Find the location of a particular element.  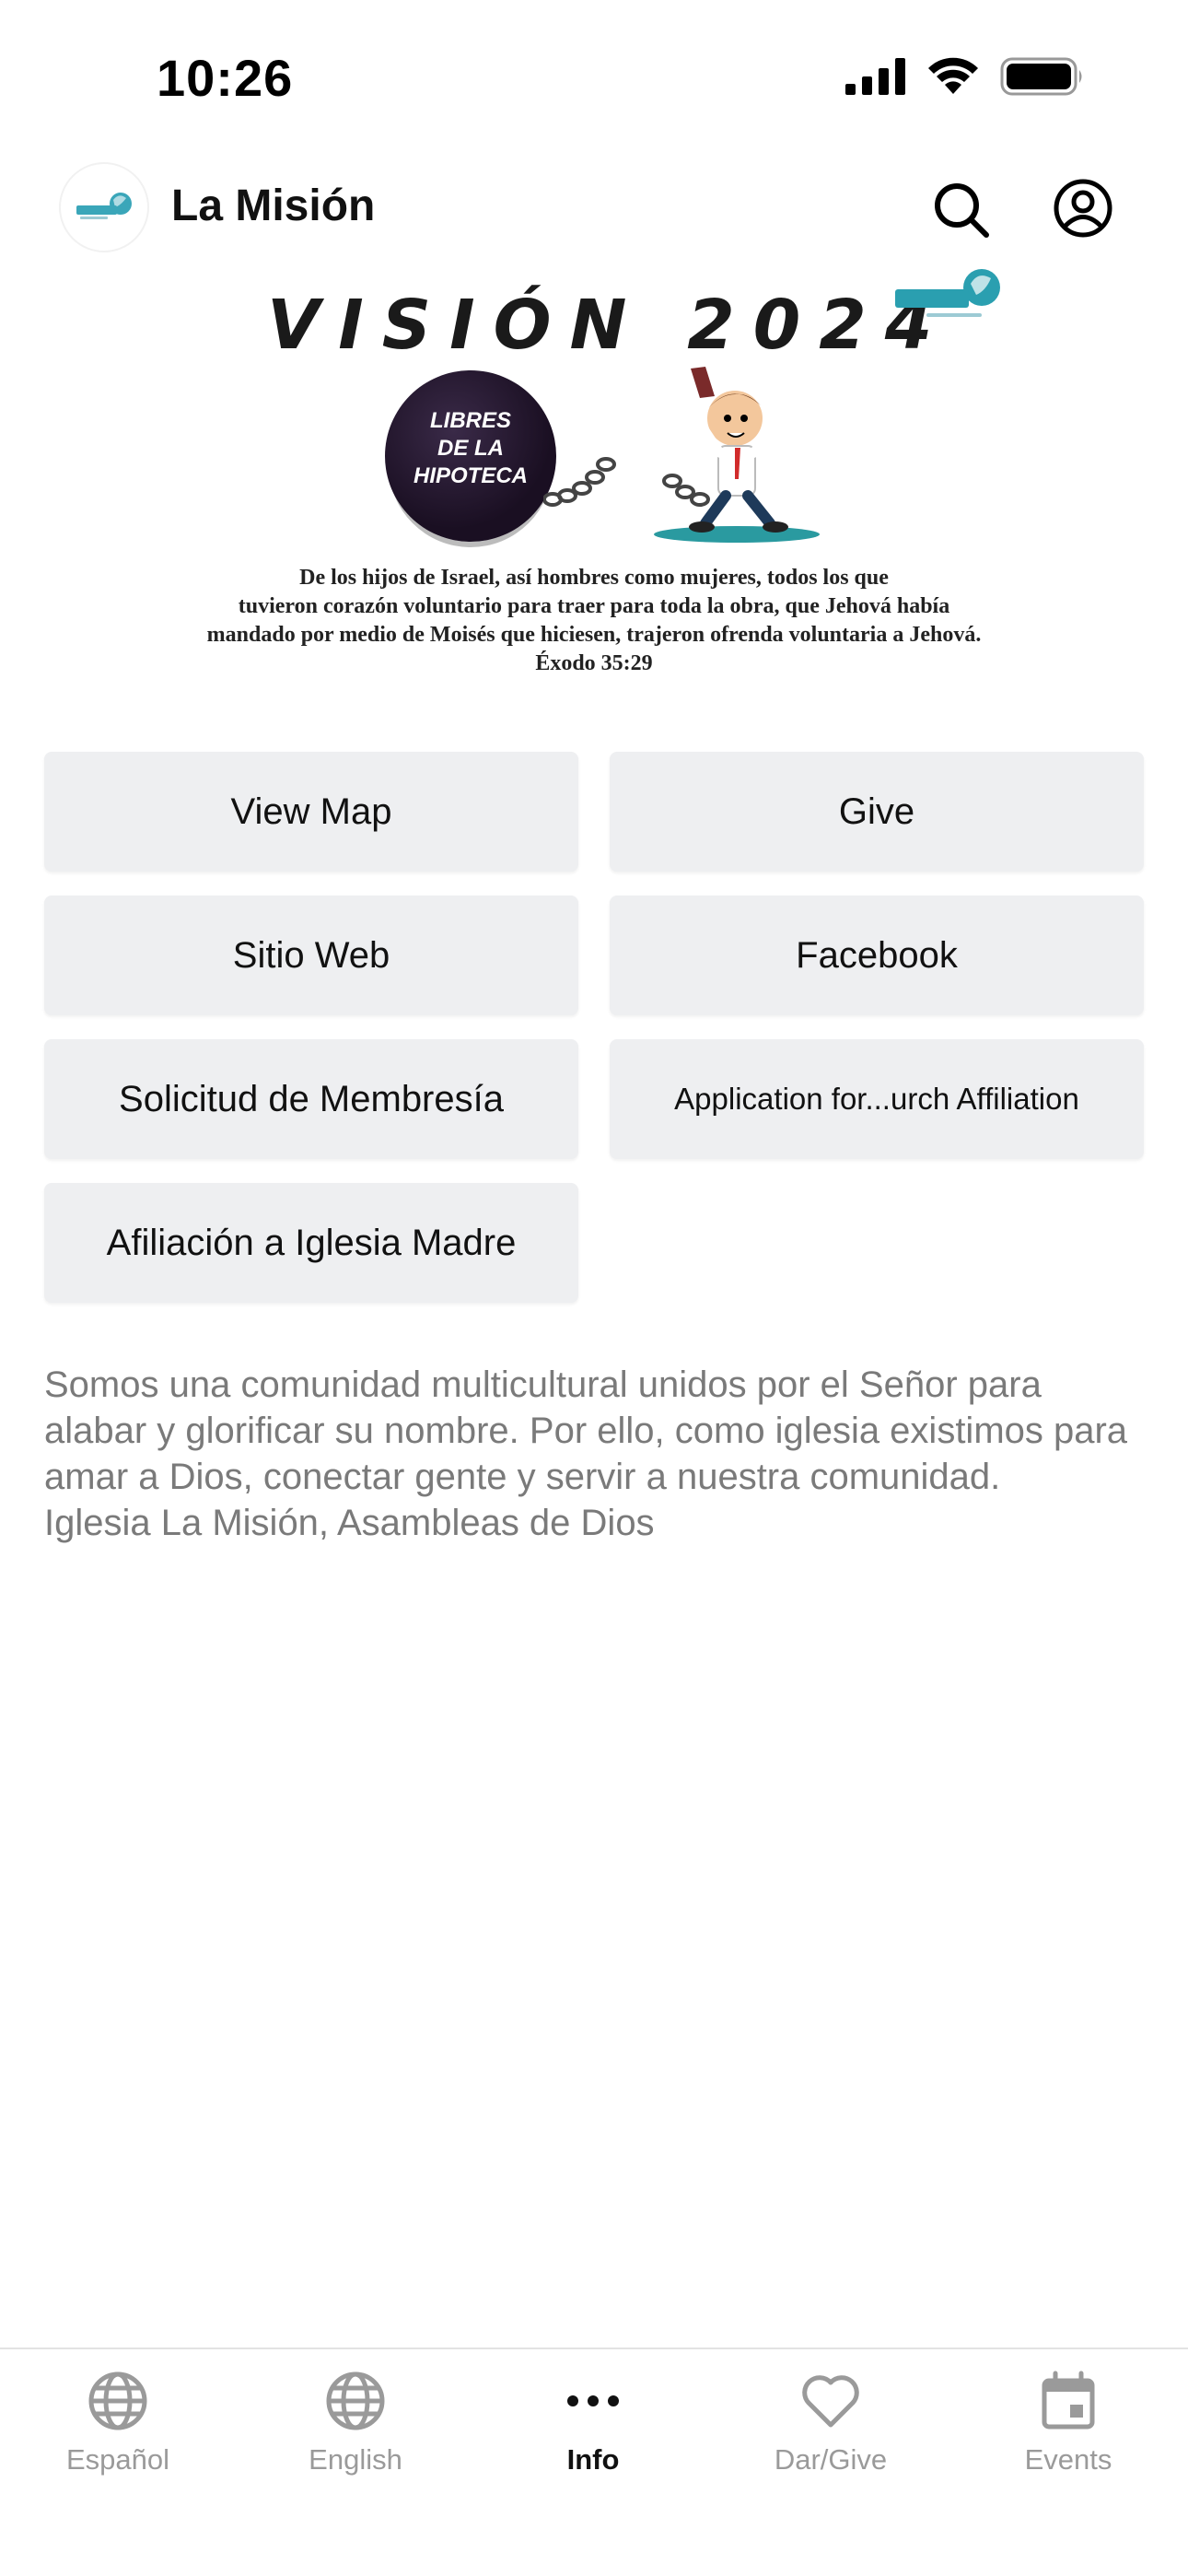

mother-church-affiliation-button: Afiliación a Iglesia Madre is located at coordinates (311, 1243).